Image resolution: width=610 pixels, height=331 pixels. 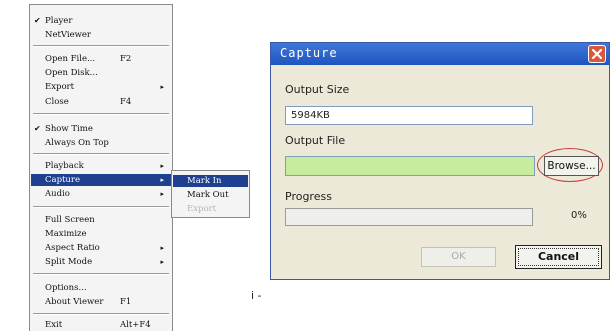 I want to click on menu-item-maximize: Maximize, so click(x=101, y=234).